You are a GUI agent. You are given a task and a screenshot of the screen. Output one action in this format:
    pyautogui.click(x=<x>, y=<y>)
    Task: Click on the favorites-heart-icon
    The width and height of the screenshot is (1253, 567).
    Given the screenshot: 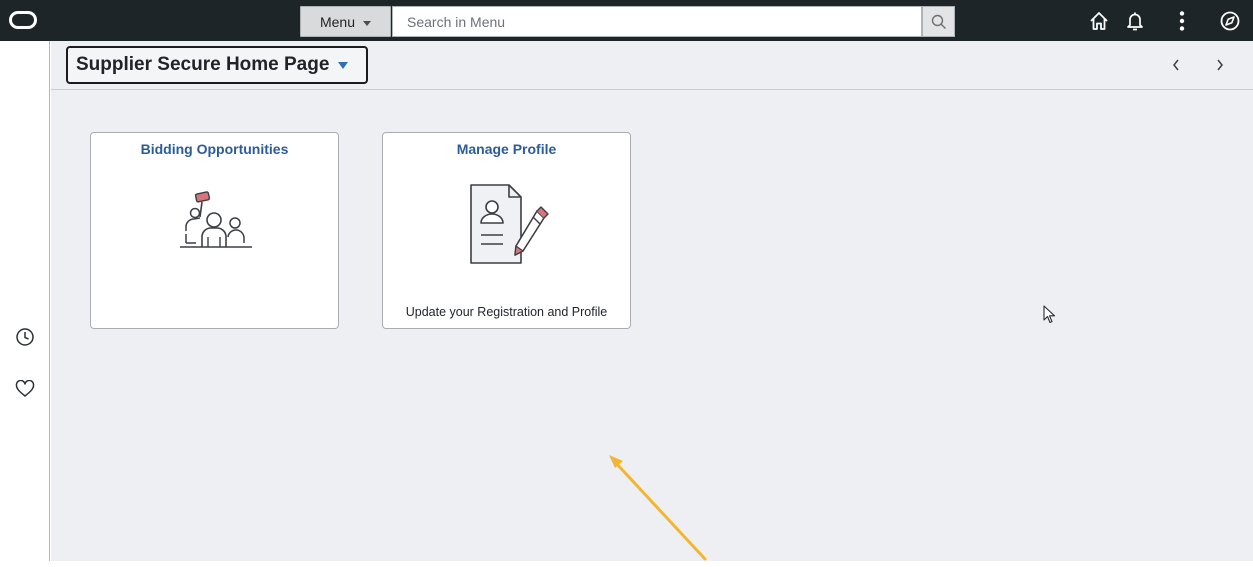 What is the action you would take?
    pyautogui.click(x=25, y=388)
    